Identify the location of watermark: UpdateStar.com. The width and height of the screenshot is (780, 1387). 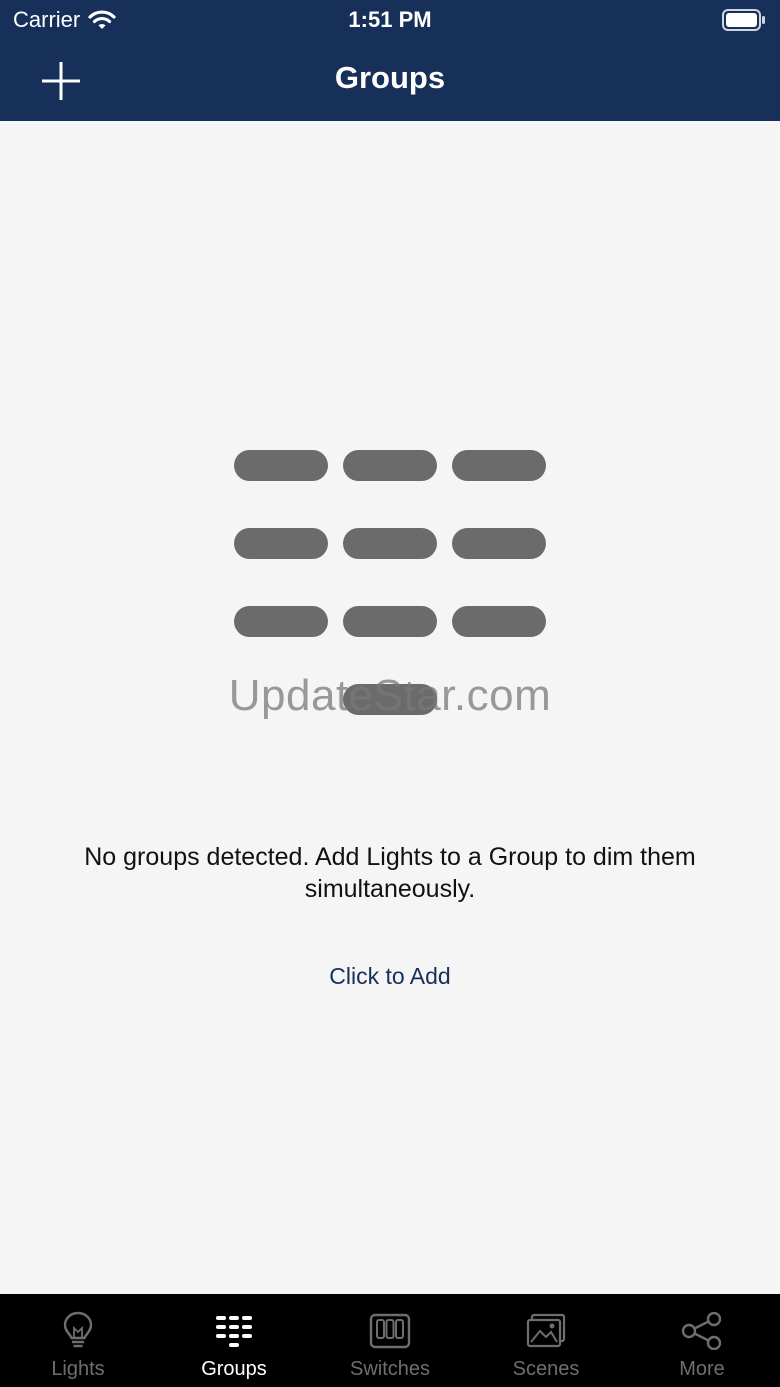
(390, 695).